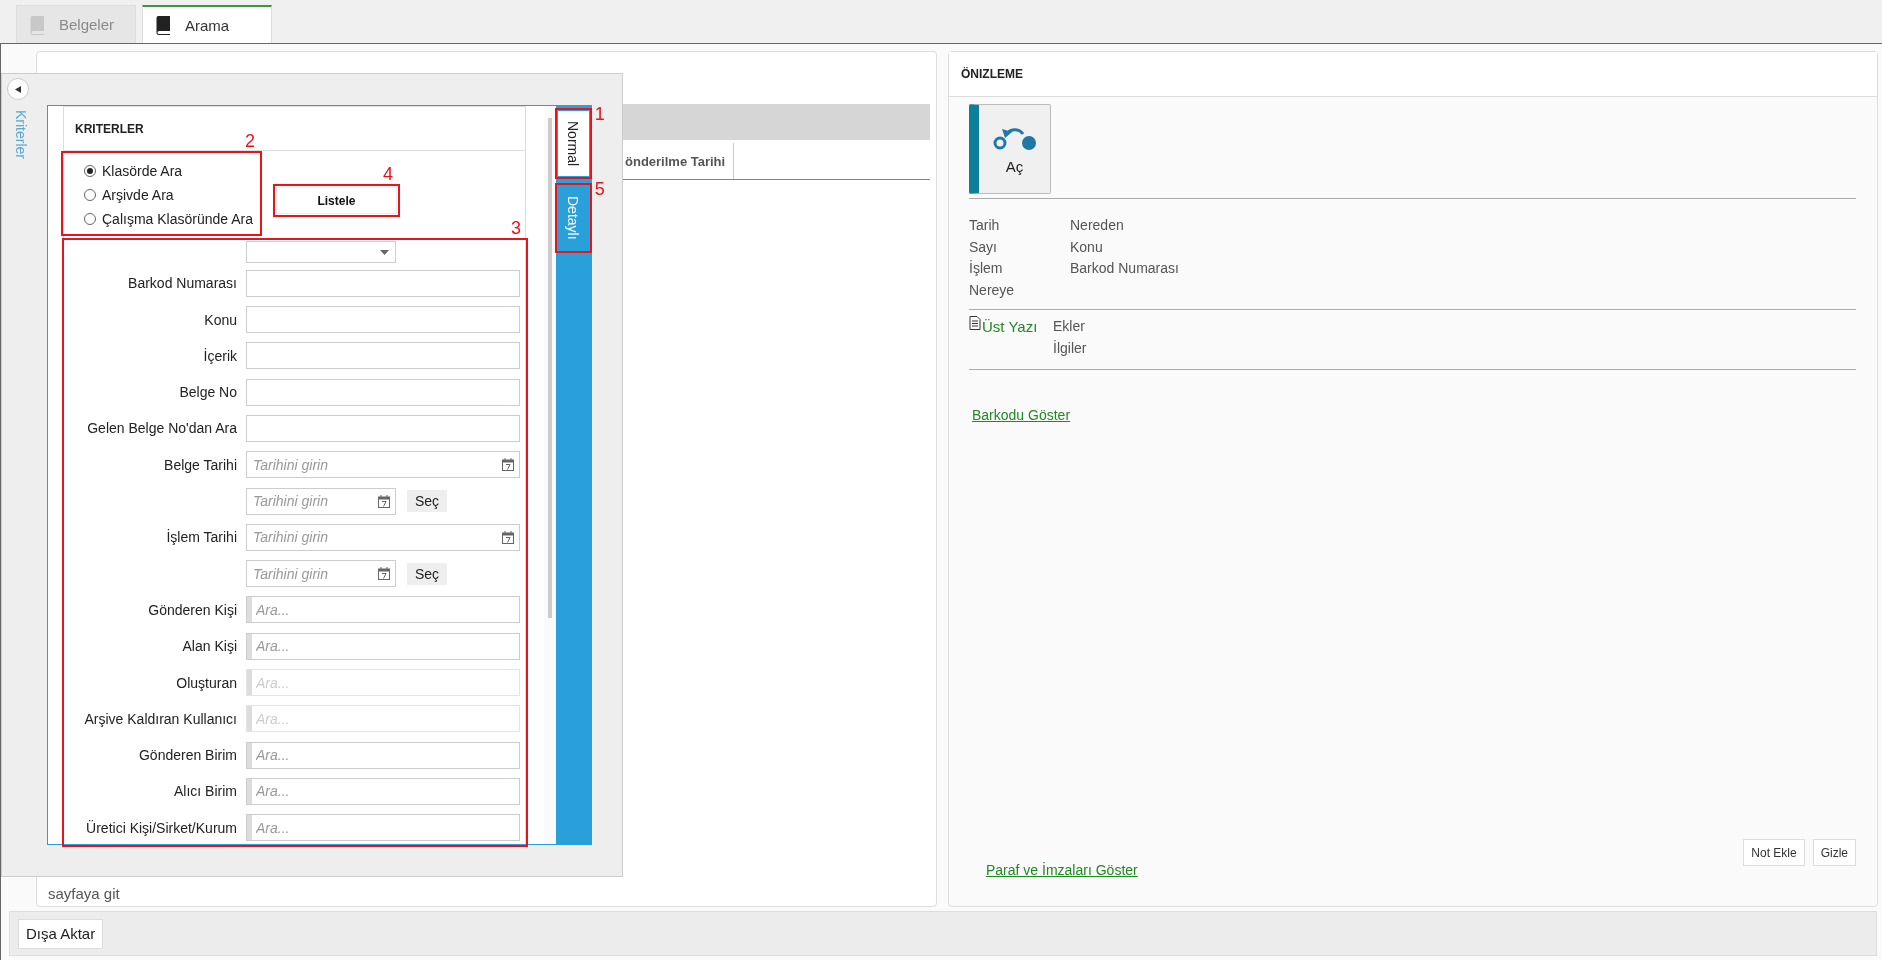 This screenshot has height=960, width=1882. What do you see at coordinates (249, 141) in the screenshot?
I see `annotation-number: 2` at bounding box center [249, 141].